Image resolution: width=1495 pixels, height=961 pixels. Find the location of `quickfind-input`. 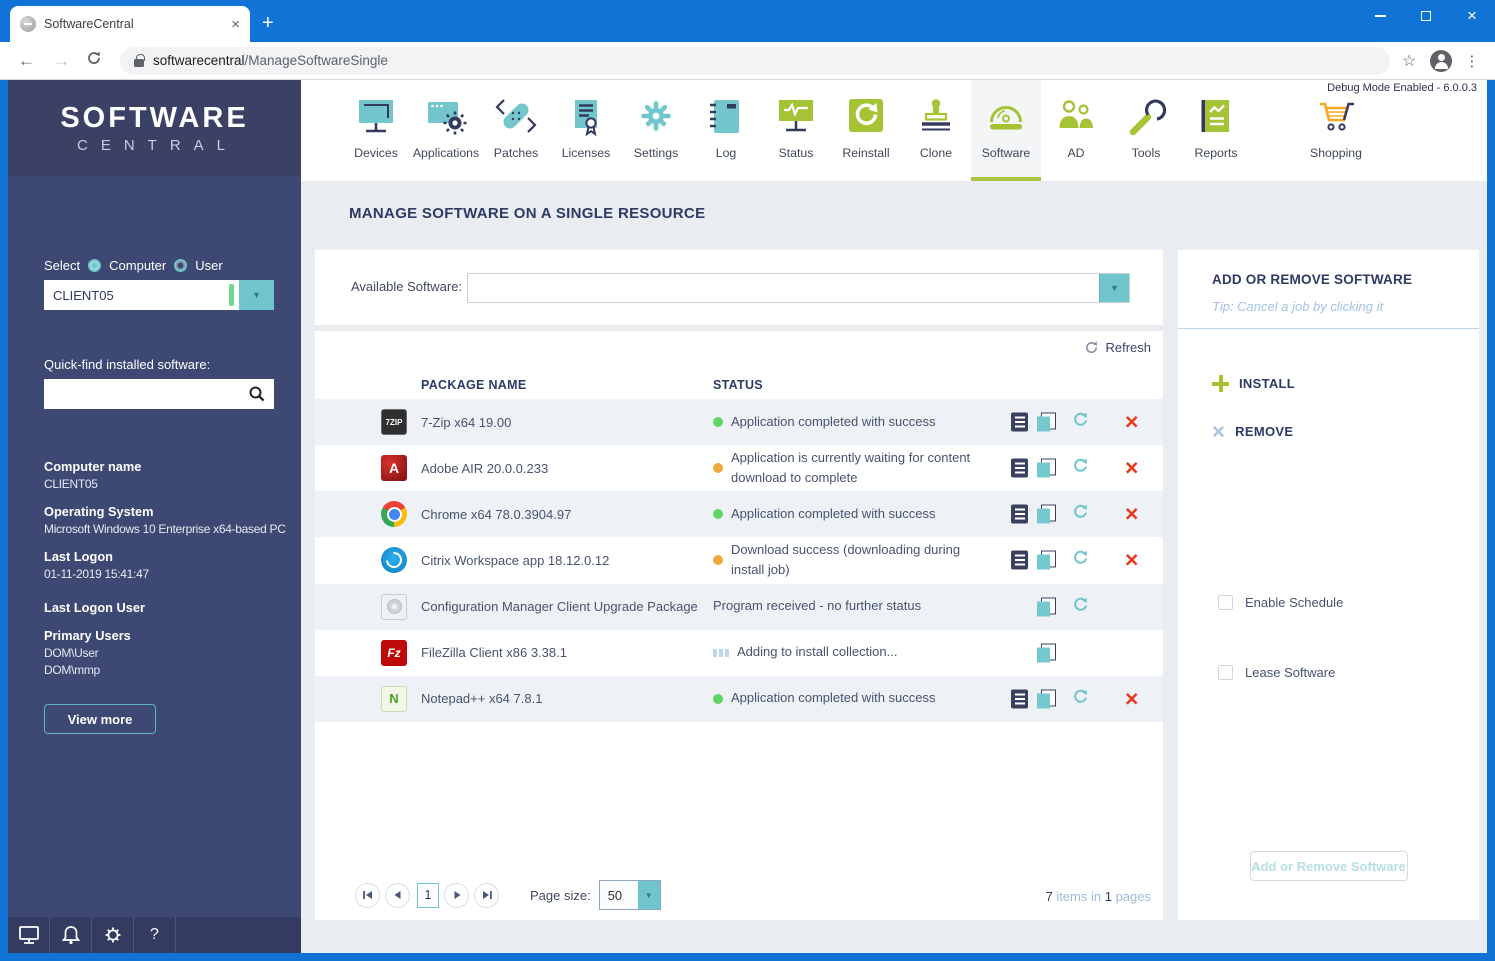

quickfind-input is located at coordinates (146, 394).